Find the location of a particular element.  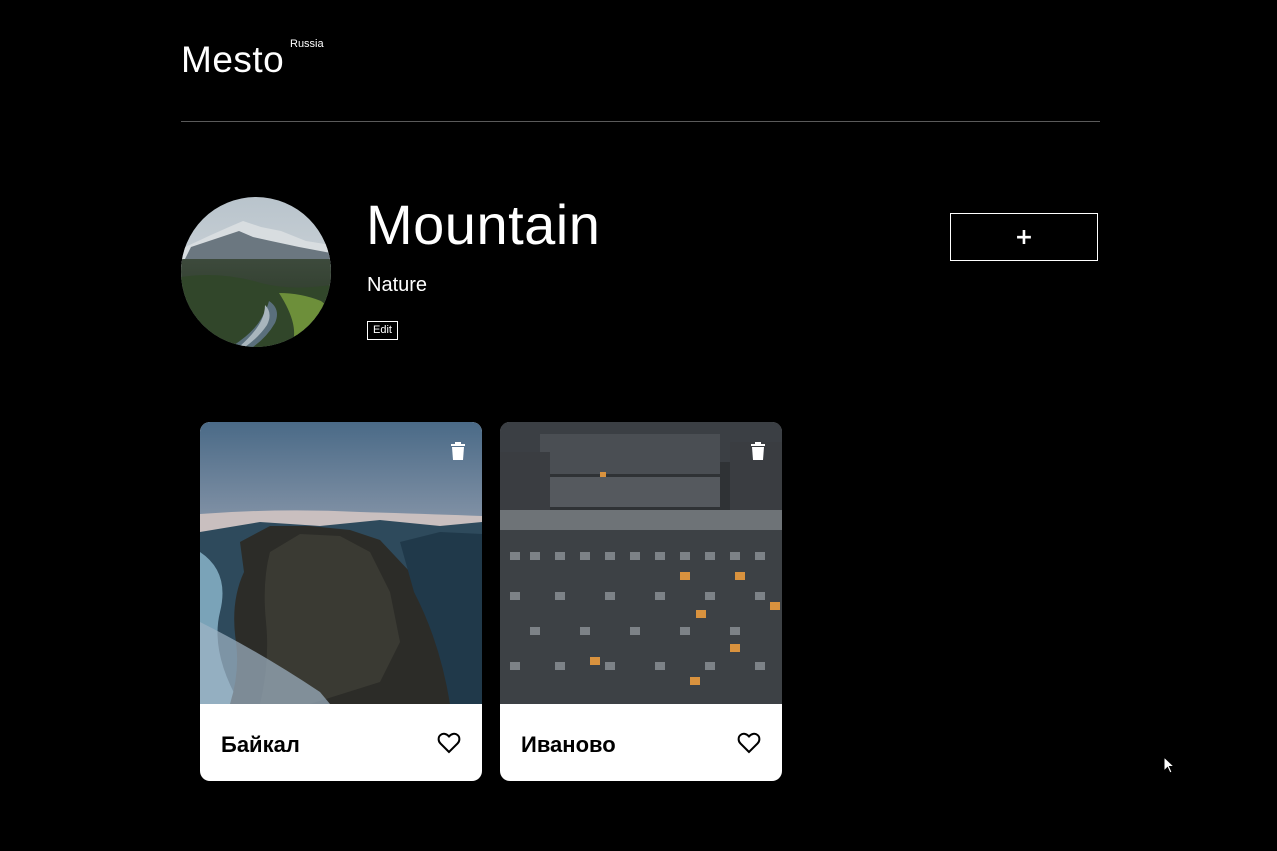

card: Байкал is located at coordinates (341, 601).